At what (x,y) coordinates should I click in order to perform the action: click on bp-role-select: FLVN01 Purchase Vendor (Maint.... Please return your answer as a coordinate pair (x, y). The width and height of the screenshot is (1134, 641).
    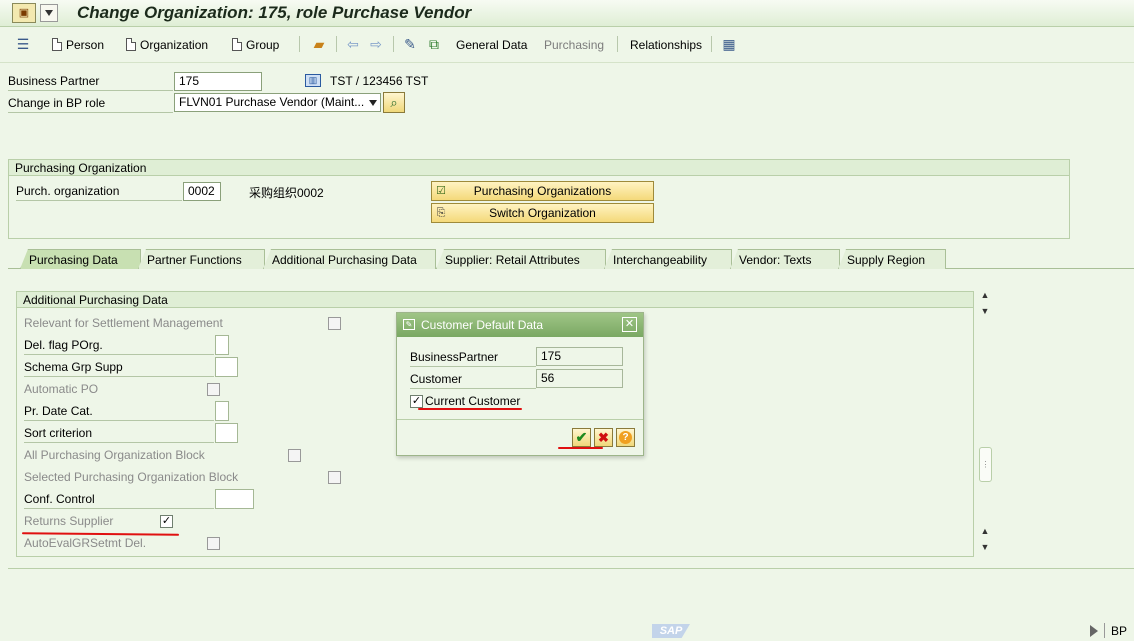
    Looking at the image, I should click on (277, 102).